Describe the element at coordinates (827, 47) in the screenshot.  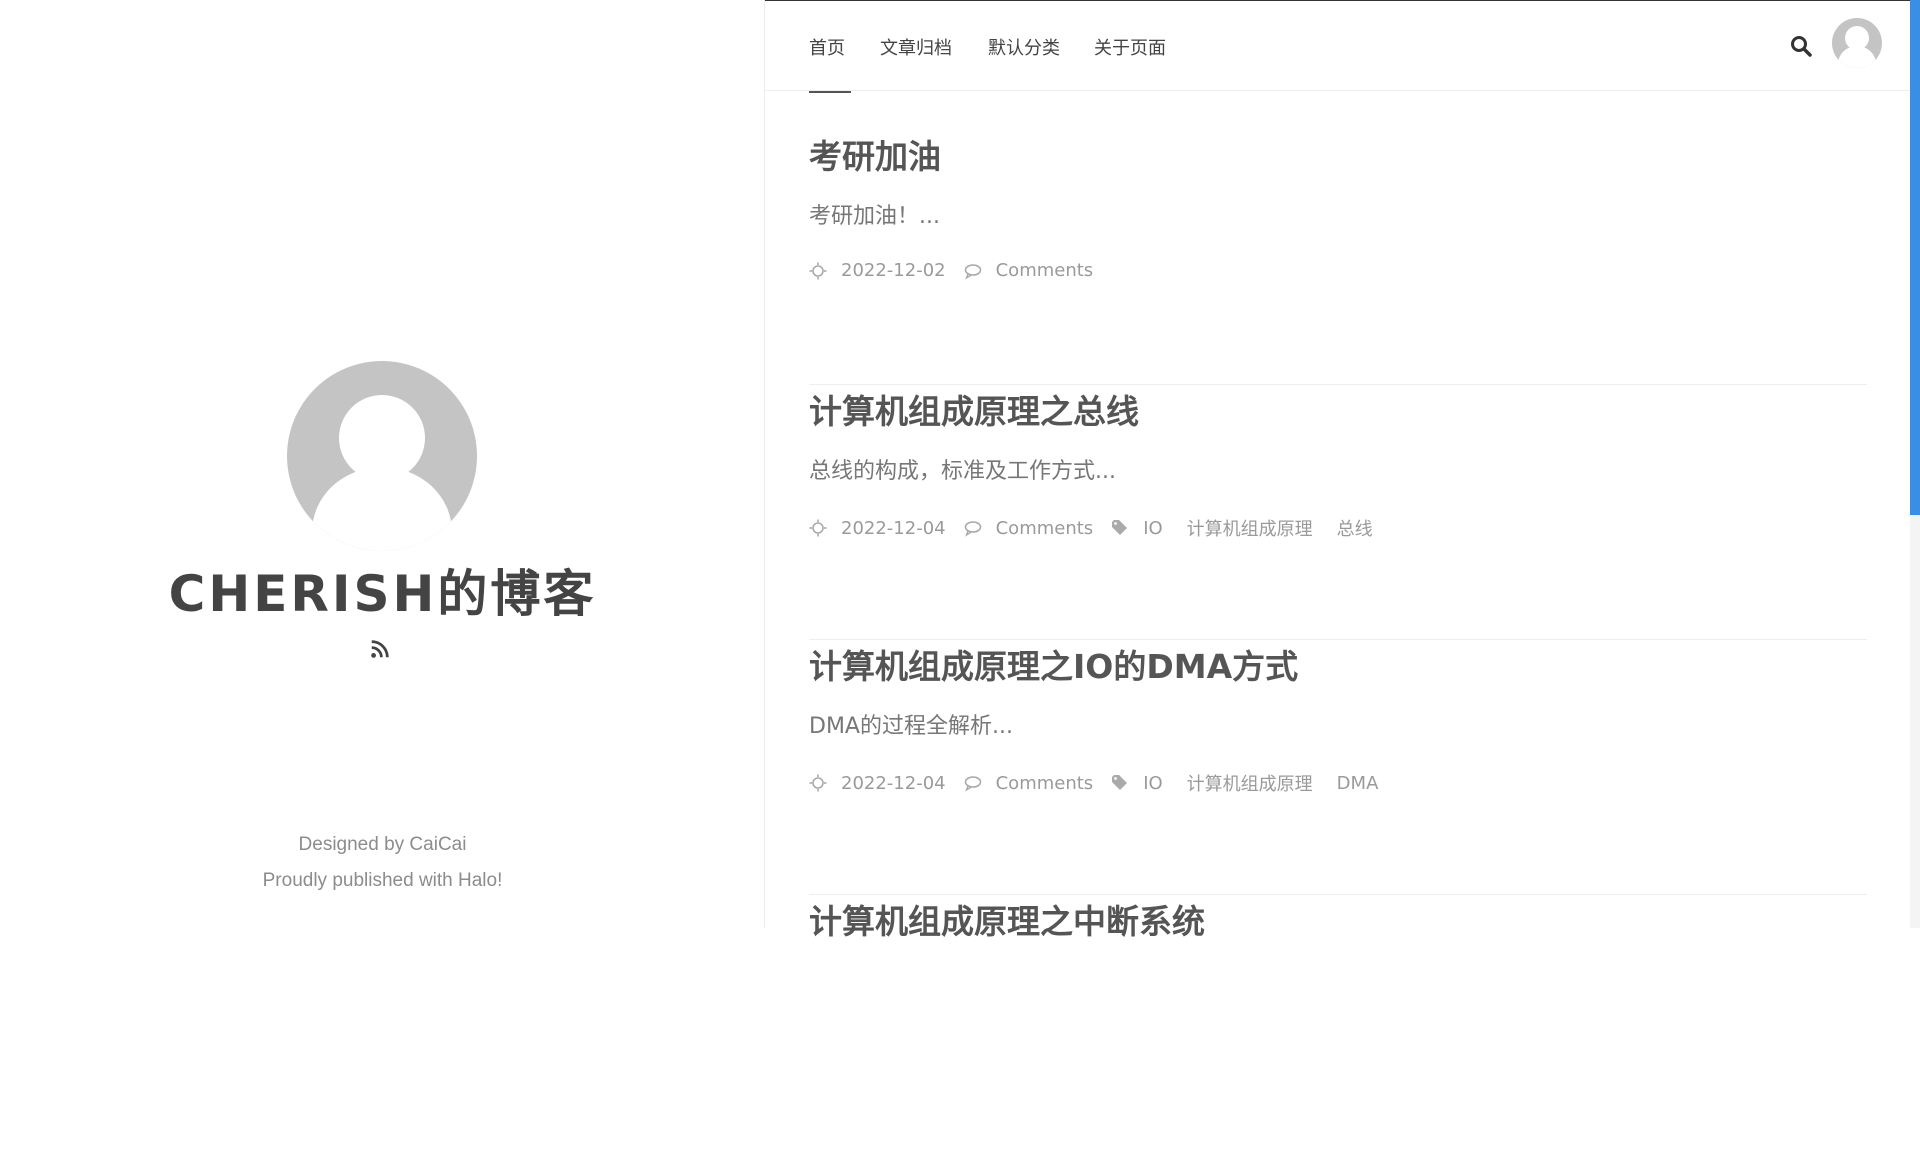
I see `nav-home: 首页` at that location.